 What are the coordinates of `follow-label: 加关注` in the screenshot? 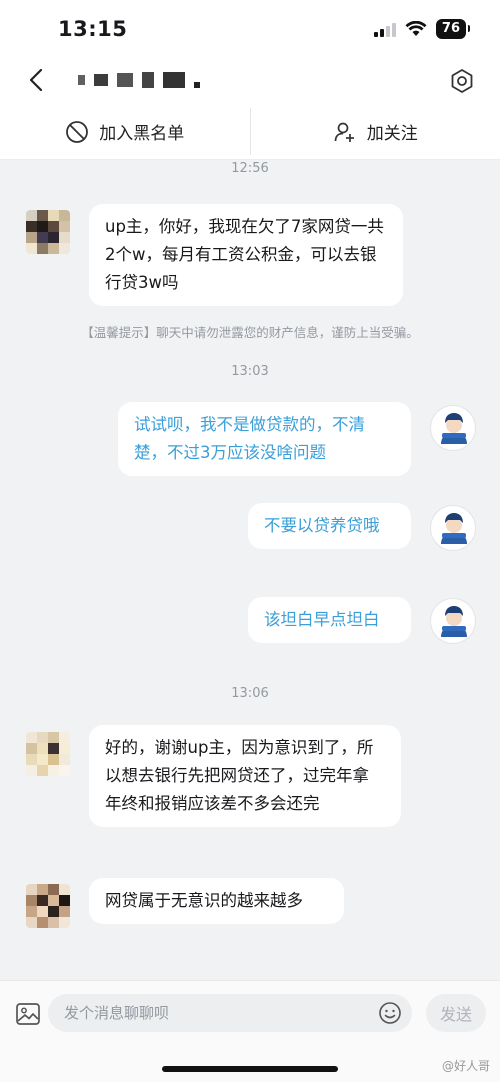 It's located at (392, 134).